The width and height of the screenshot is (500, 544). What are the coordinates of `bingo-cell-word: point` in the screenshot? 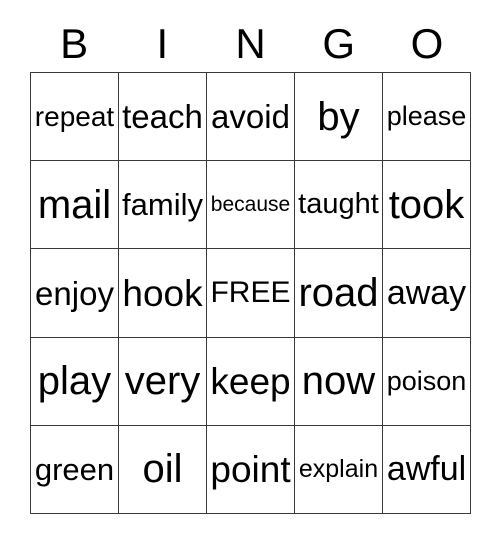 It's located at (250, 469).